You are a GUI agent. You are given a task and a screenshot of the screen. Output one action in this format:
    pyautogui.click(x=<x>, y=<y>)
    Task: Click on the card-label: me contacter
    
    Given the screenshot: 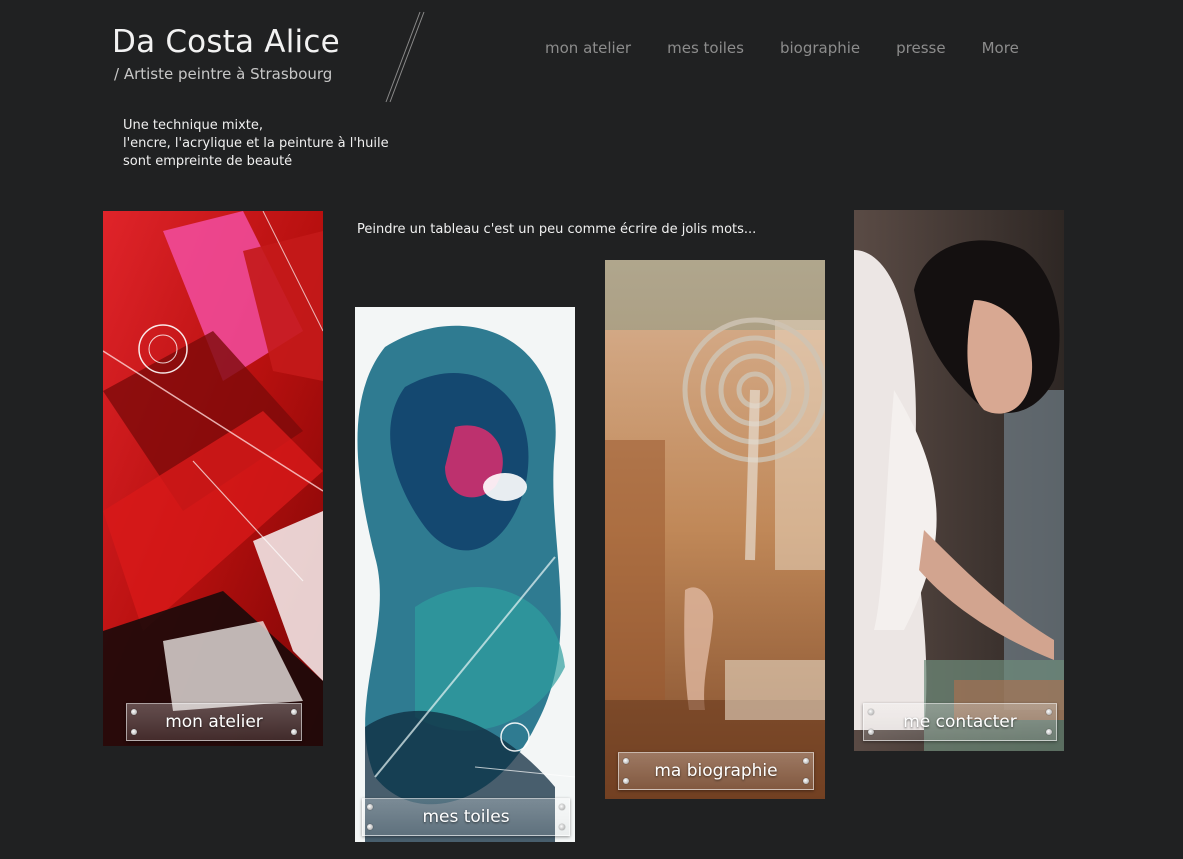 What is the action you would take?
    pyautogui.click(x=960, y=722)
    